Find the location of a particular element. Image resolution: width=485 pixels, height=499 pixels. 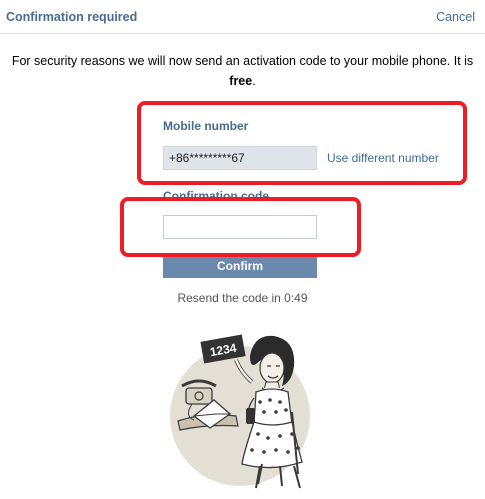

dialog-title: Confirmation required is located at coordinates (72, 17).